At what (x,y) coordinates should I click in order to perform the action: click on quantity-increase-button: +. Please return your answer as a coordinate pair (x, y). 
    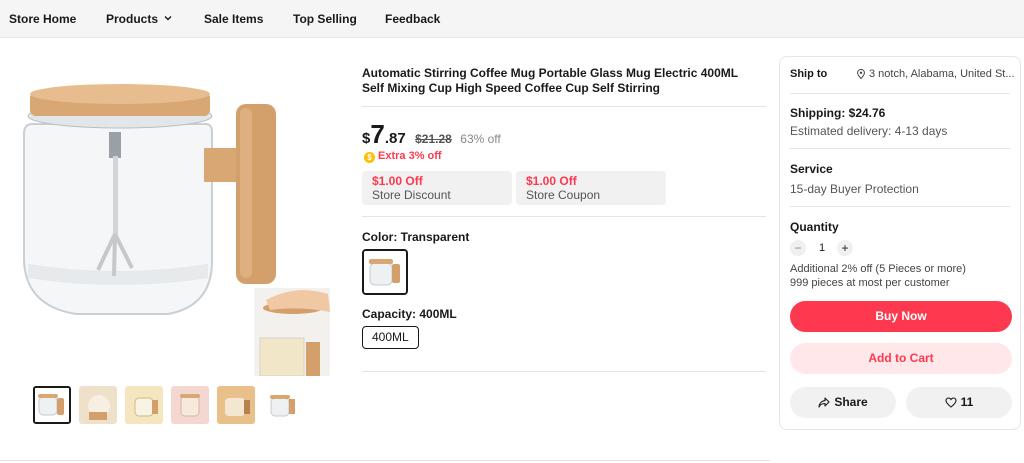
    Looking at the image, I should click on (845, 248).